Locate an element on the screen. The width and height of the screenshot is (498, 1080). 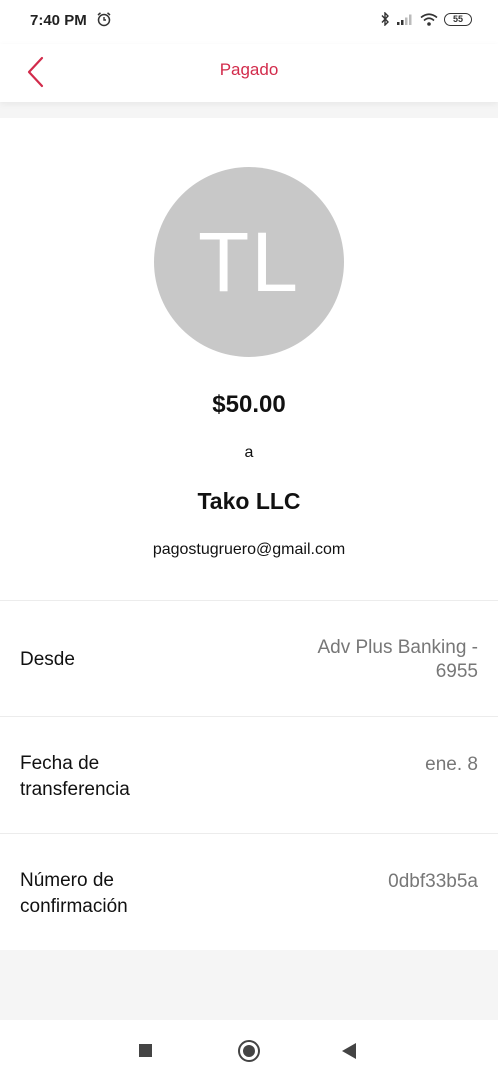
app-header: Pagado is located at coordinates (249, 73).